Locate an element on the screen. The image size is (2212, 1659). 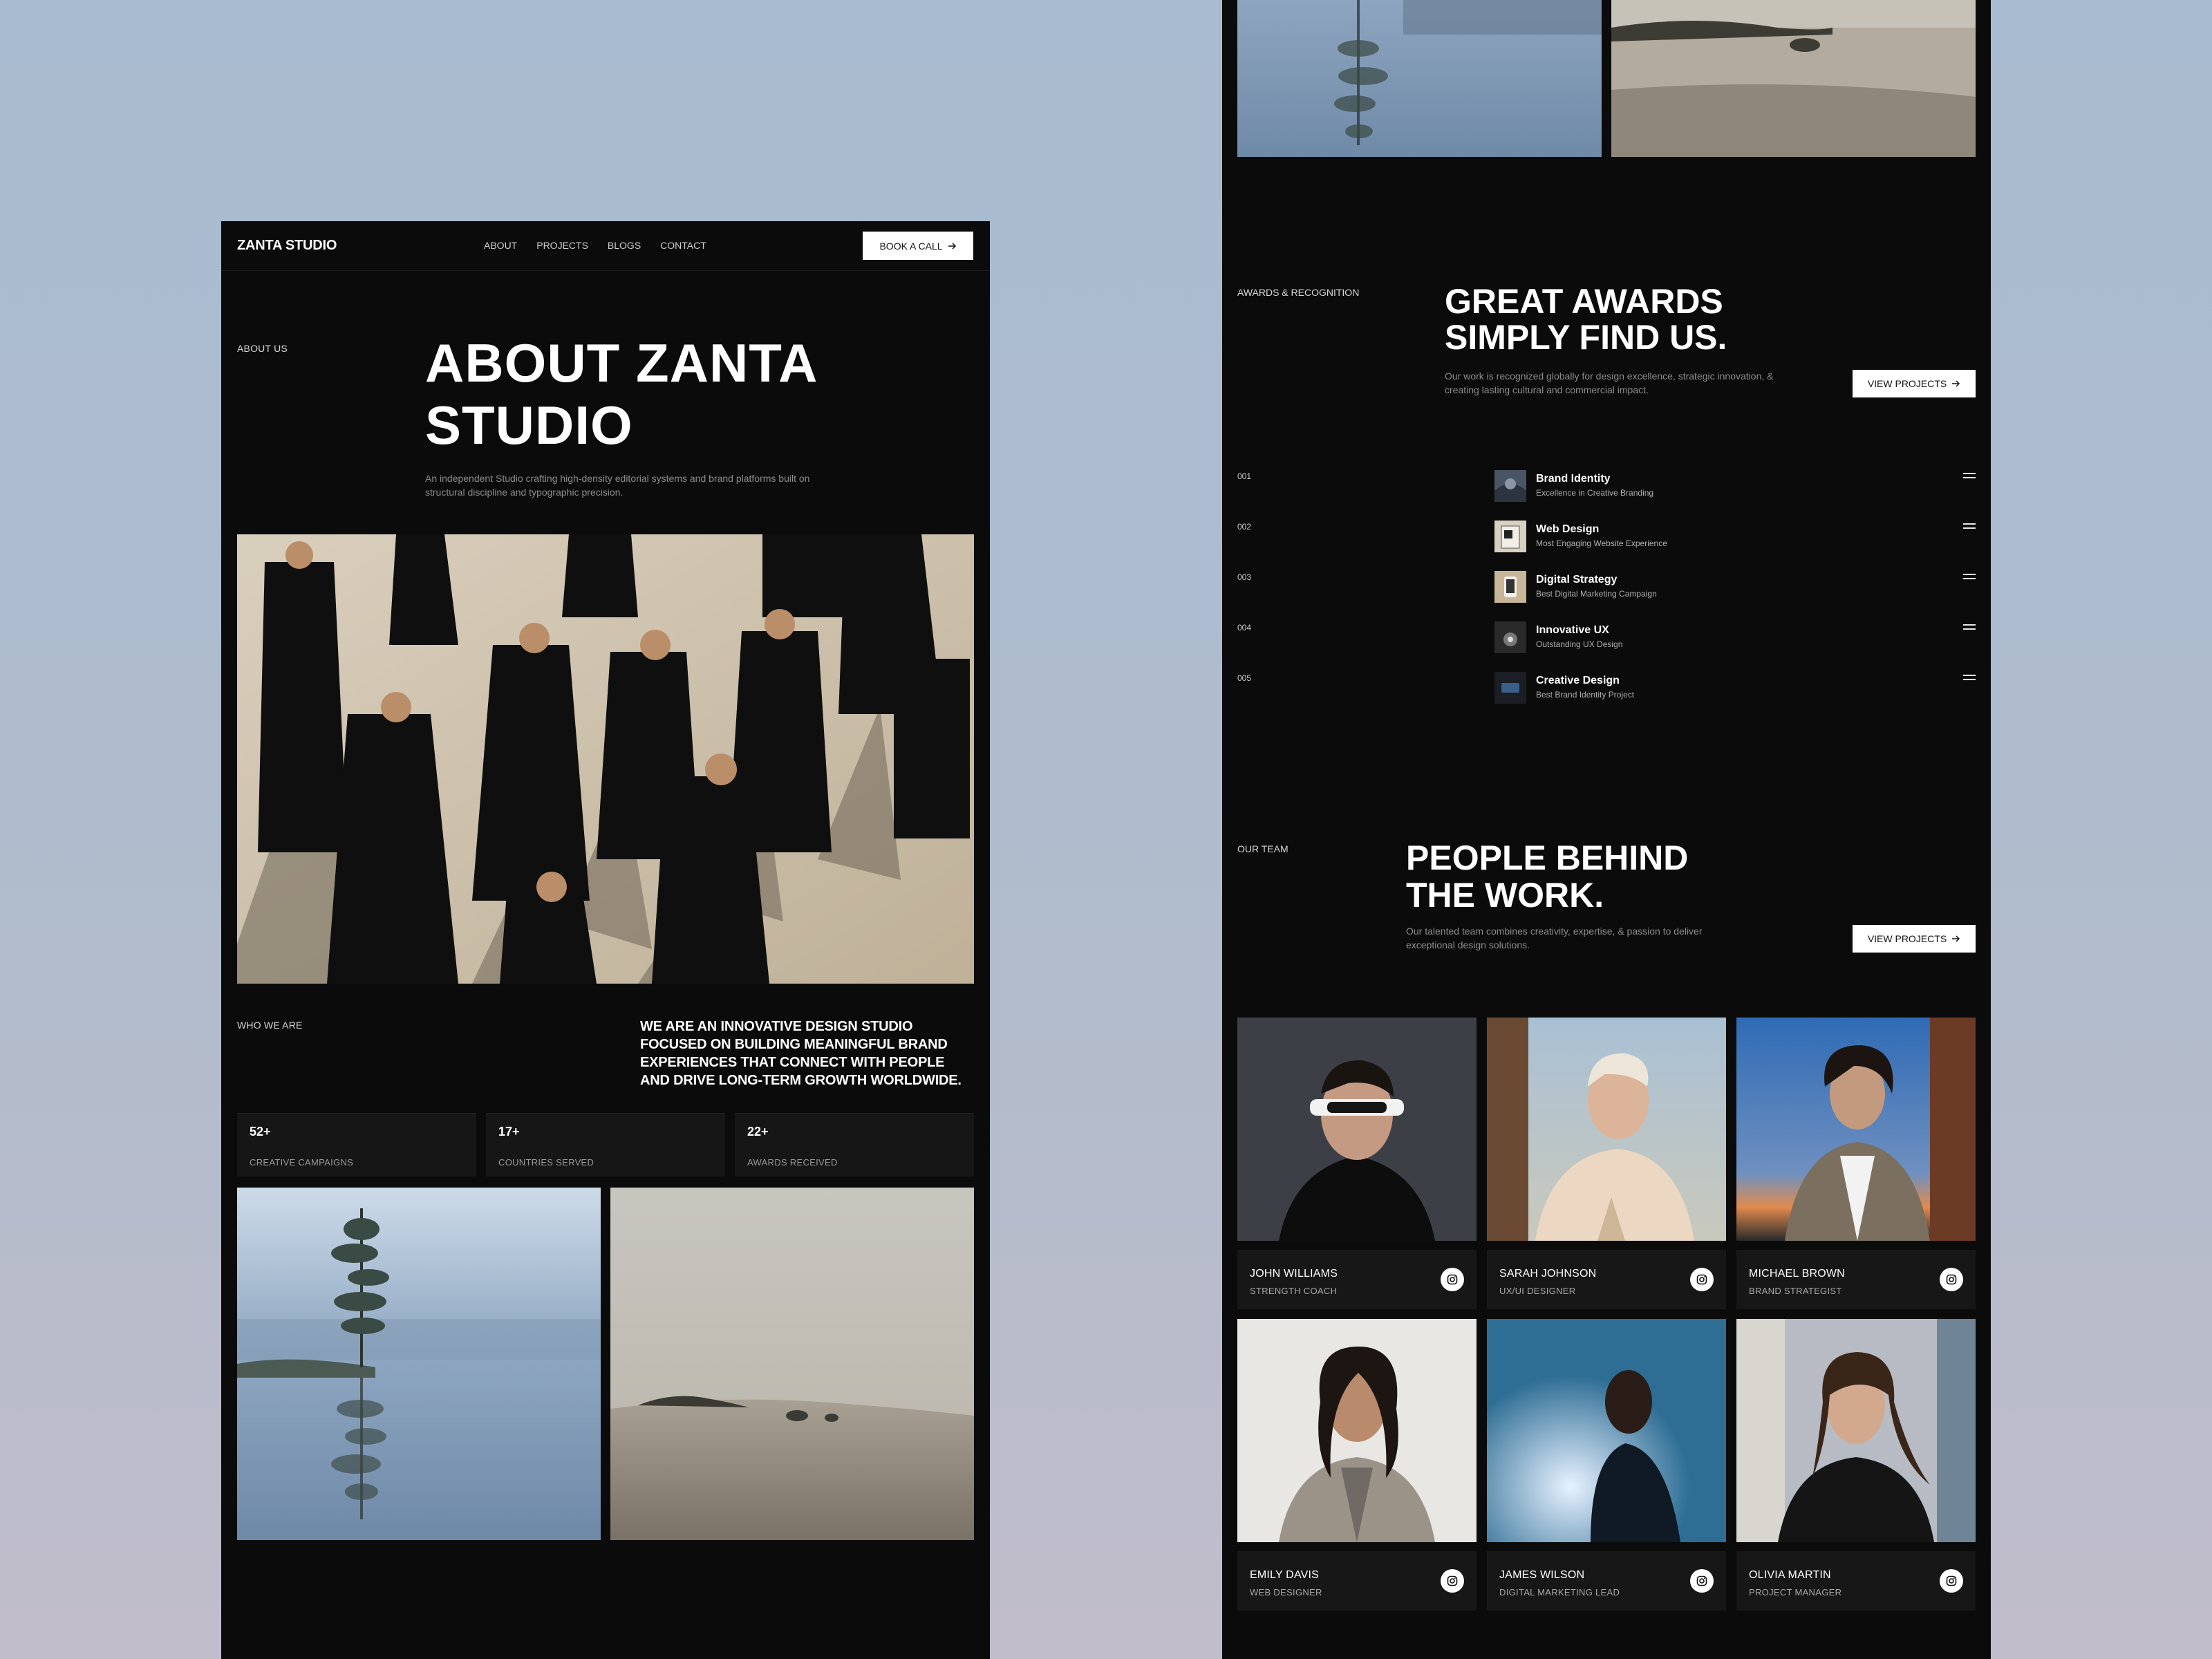
member-role: UX/UI DESIGNER is located at coordinates (1537, 1291).